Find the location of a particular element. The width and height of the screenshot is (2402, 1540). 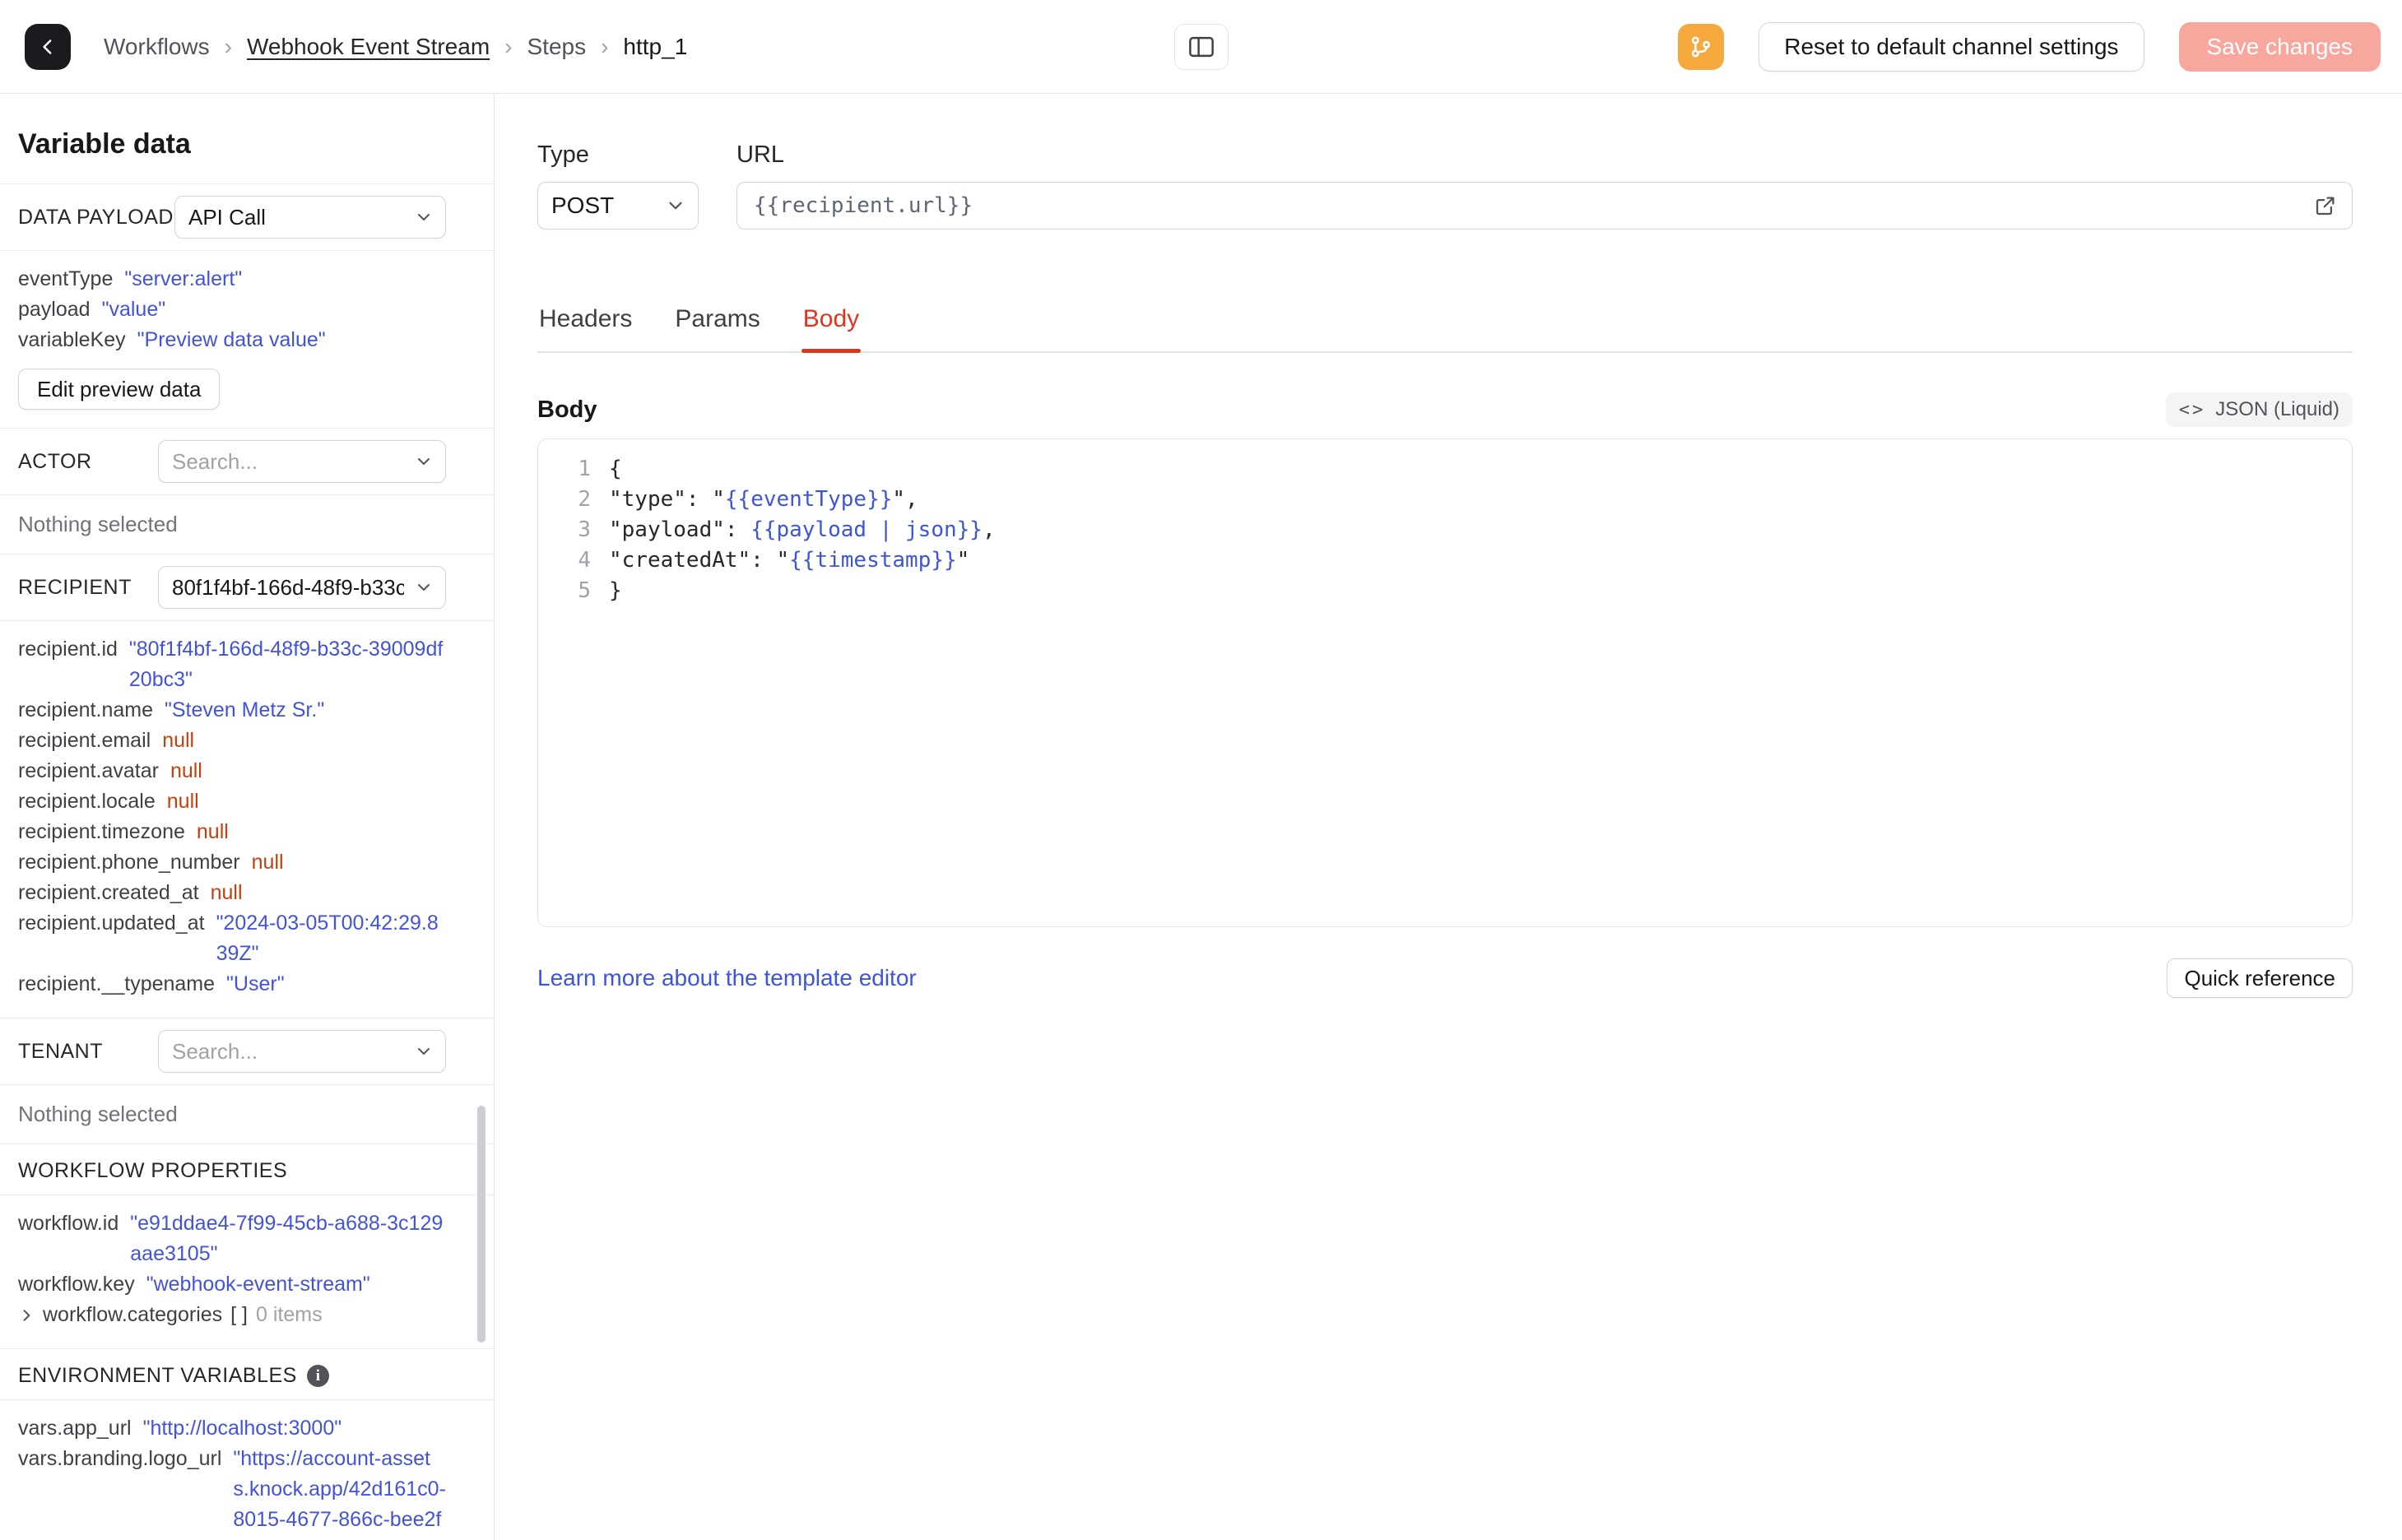

tenant-empty-state: Nothing selected is located at coordinates (247, 1114).